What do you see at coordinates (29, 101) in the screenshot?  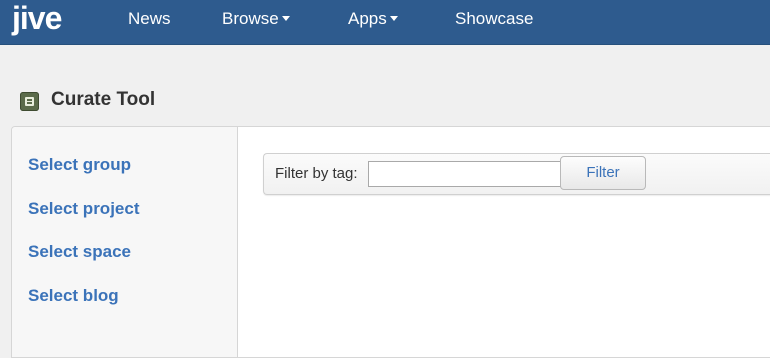 I see `curate-tool-icon` at bounding box center [29, 101].